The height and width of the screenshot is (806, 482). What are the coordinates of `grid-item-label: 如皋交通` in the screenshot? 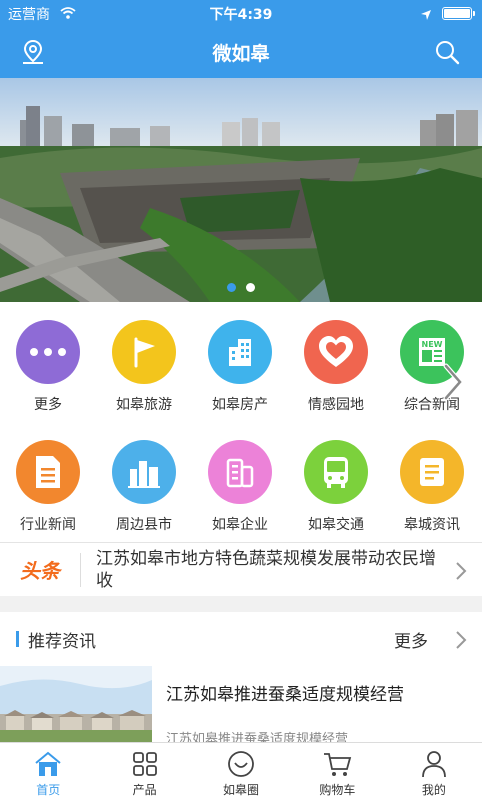 It's located at (336, 525).